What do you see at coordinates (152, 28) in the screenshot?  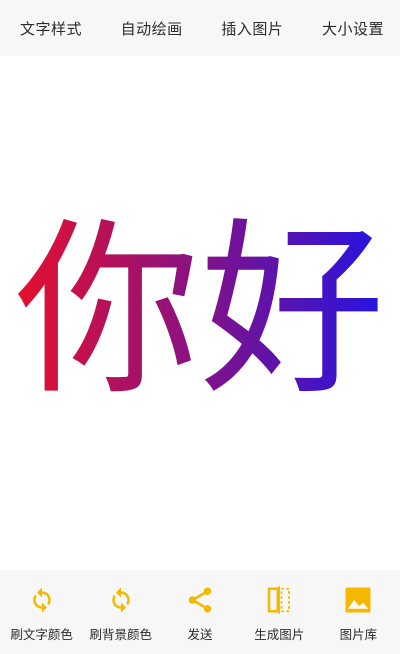 I see `tab-auto-draw: 自动绘画` at bounding box center [152, 28].